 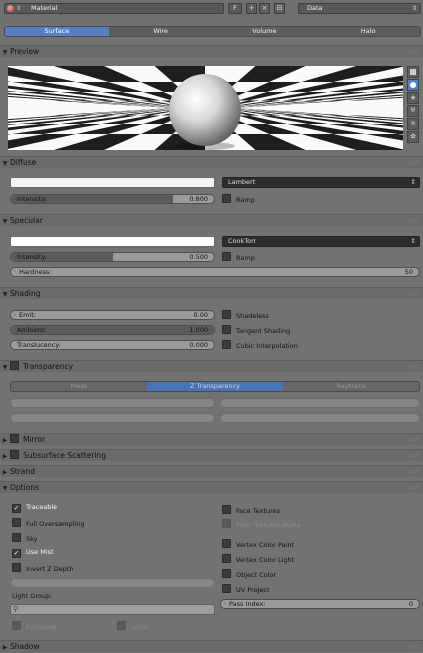 I want to click on object-color-checkbox: Object Color, so click(x=249, y=574).